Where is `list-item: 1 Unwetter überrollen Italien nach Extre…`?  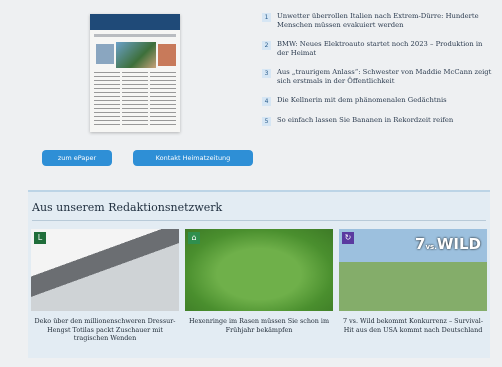
list-item: 1 Unwetter überrollen Italien nach Extre… is located at coordinates (378, 21).